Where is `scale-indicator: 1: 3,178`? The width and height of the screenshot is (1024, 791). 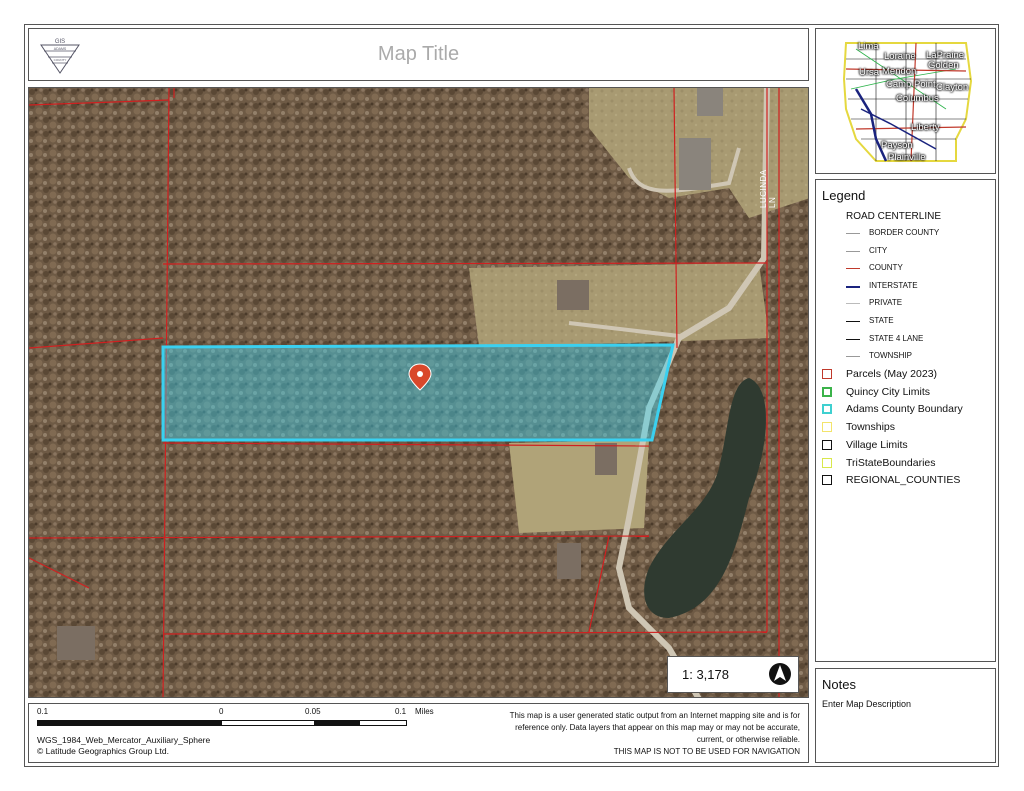 scale-indicator: 1: 3,178 is located at coordinates (733, 674).